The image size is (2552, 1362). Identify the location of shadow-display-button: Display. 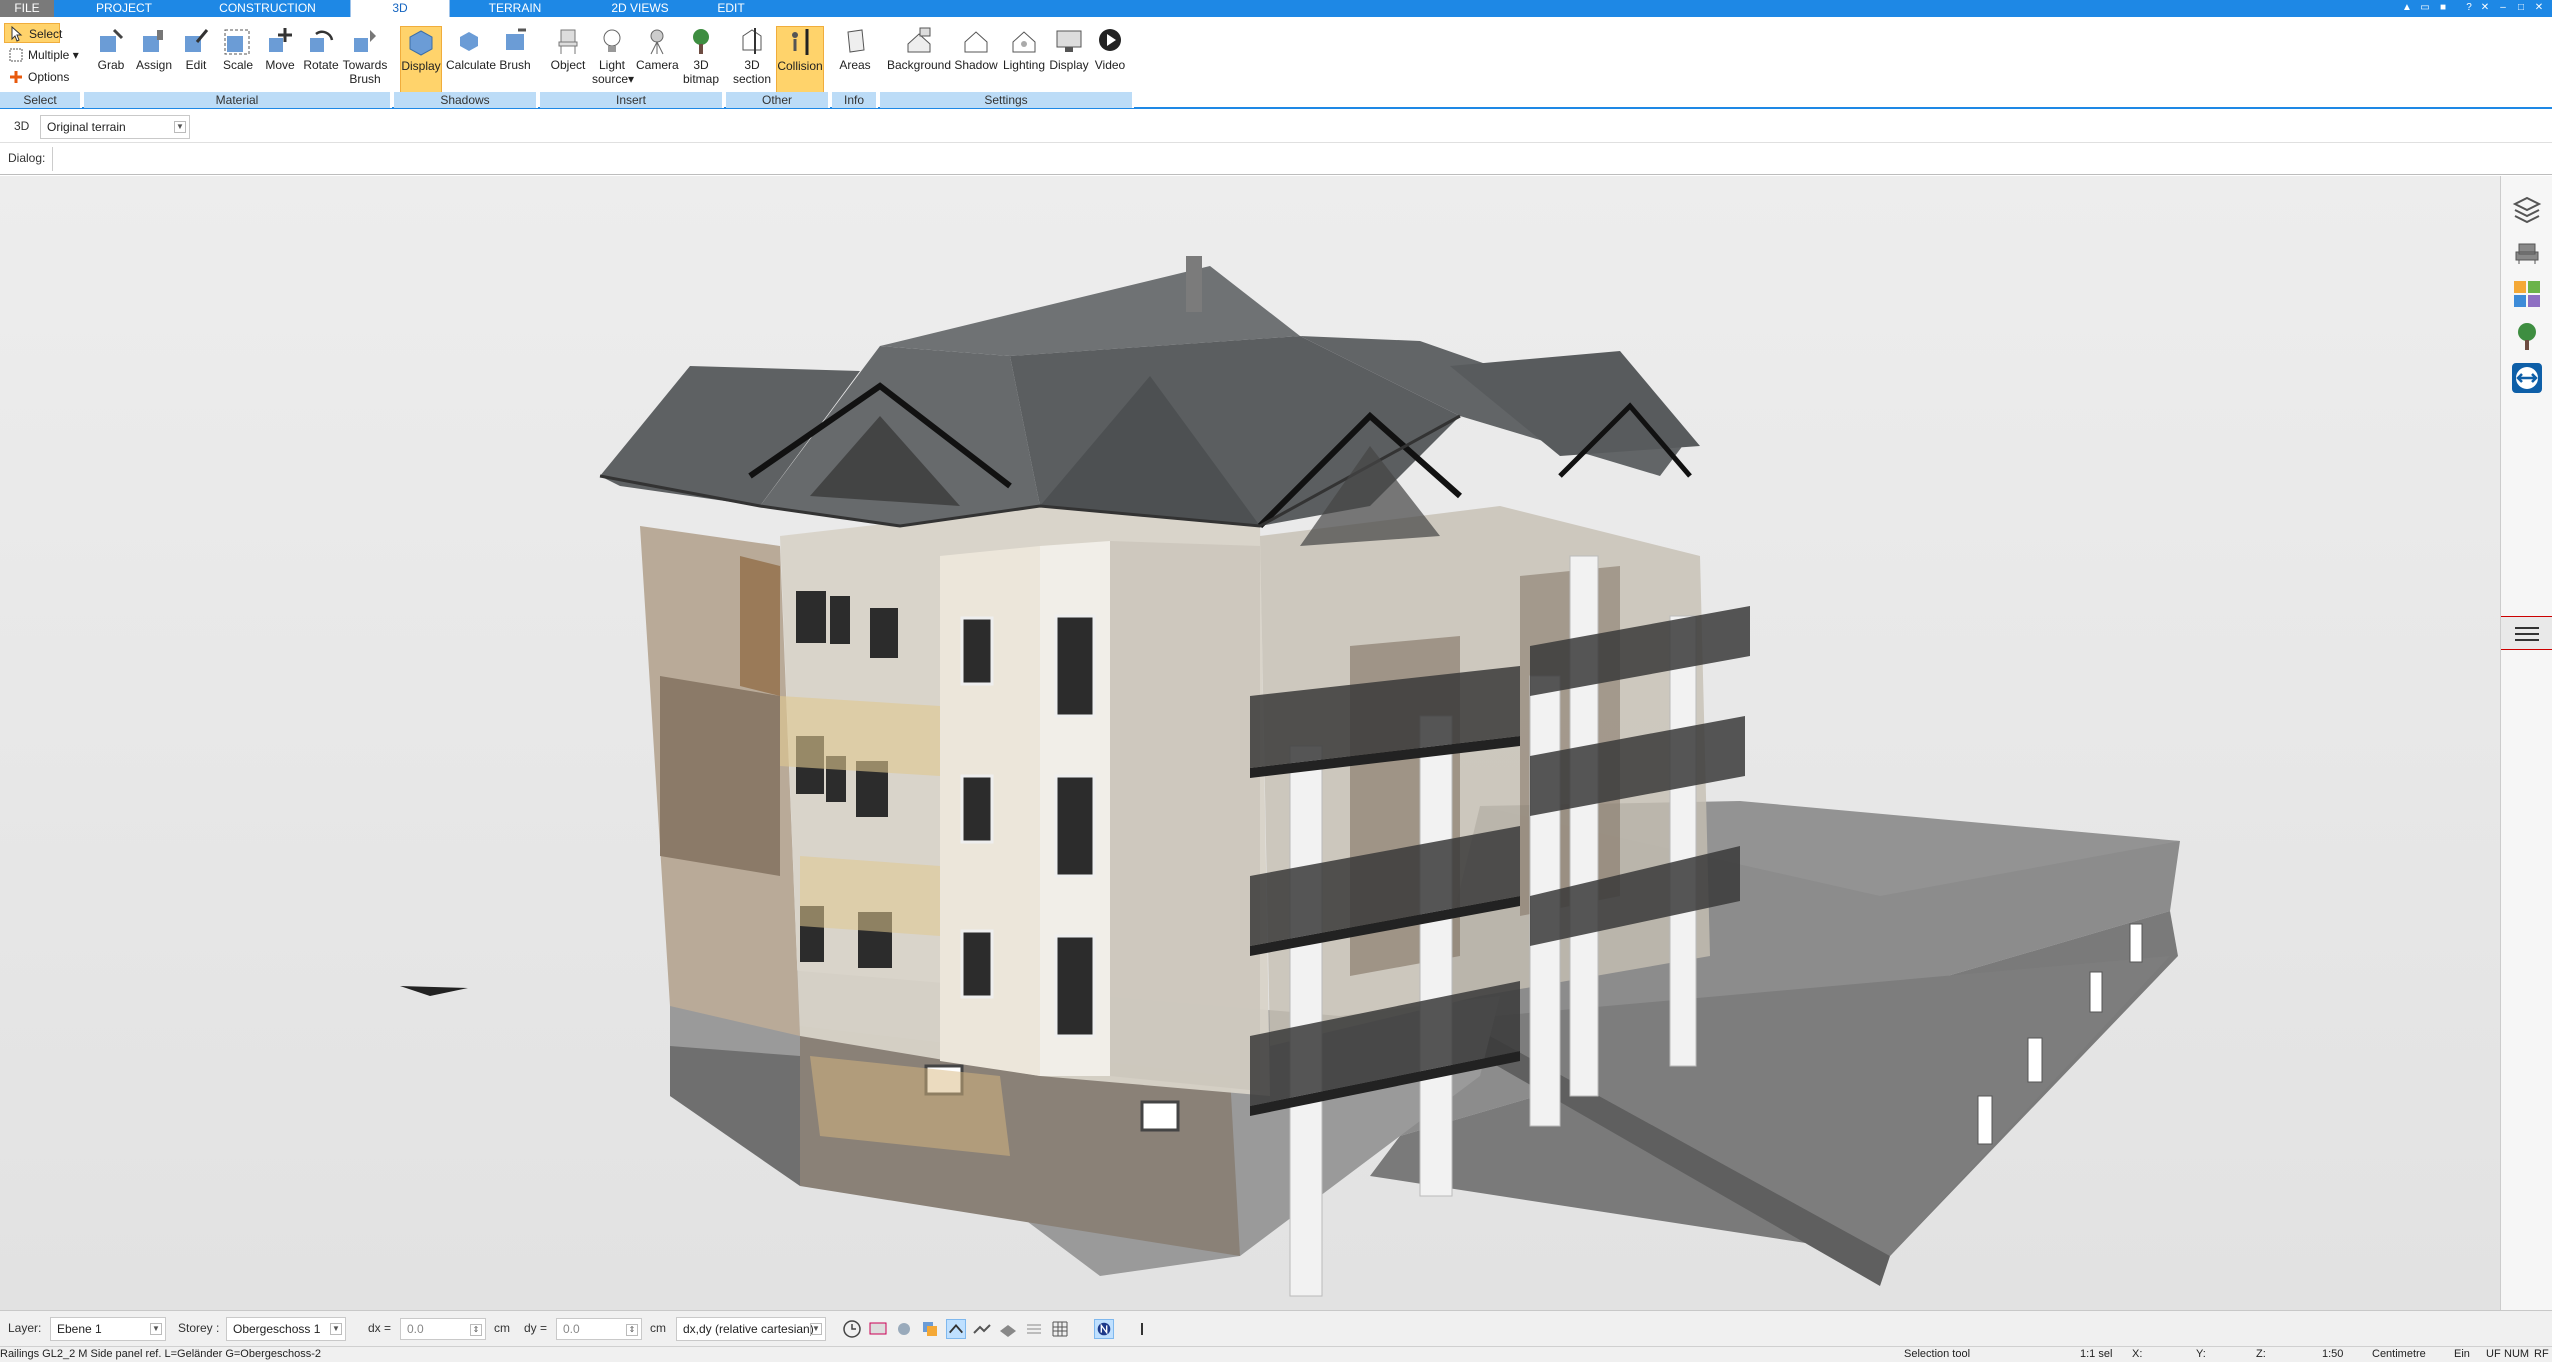
(421, 62).